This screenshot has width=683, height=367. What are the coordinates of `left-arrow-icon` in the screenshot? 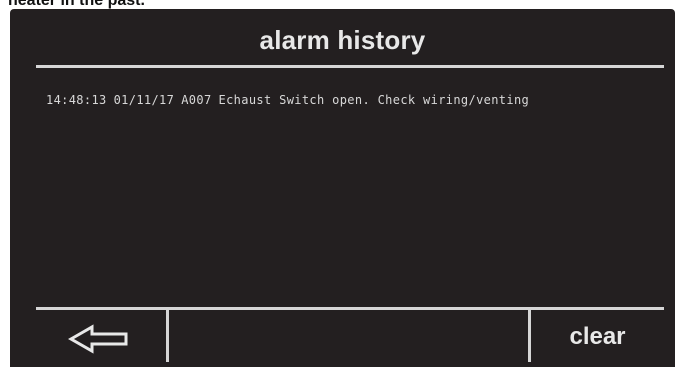 It's located at (98, 338).